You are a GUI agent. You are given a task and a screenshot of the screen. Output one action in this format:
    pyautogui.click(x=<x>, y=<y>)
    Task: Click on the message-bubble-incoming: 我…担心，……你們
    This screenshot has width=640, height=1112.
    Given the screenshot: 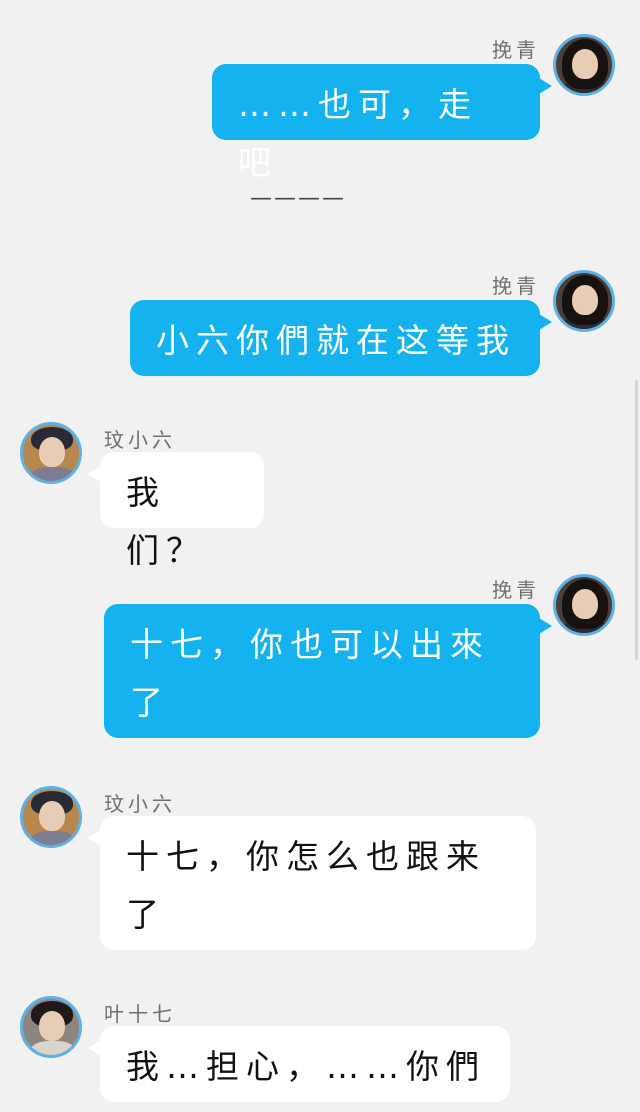 What is the action you would take?
    pyautogui.click(x=299, y=1064)
    